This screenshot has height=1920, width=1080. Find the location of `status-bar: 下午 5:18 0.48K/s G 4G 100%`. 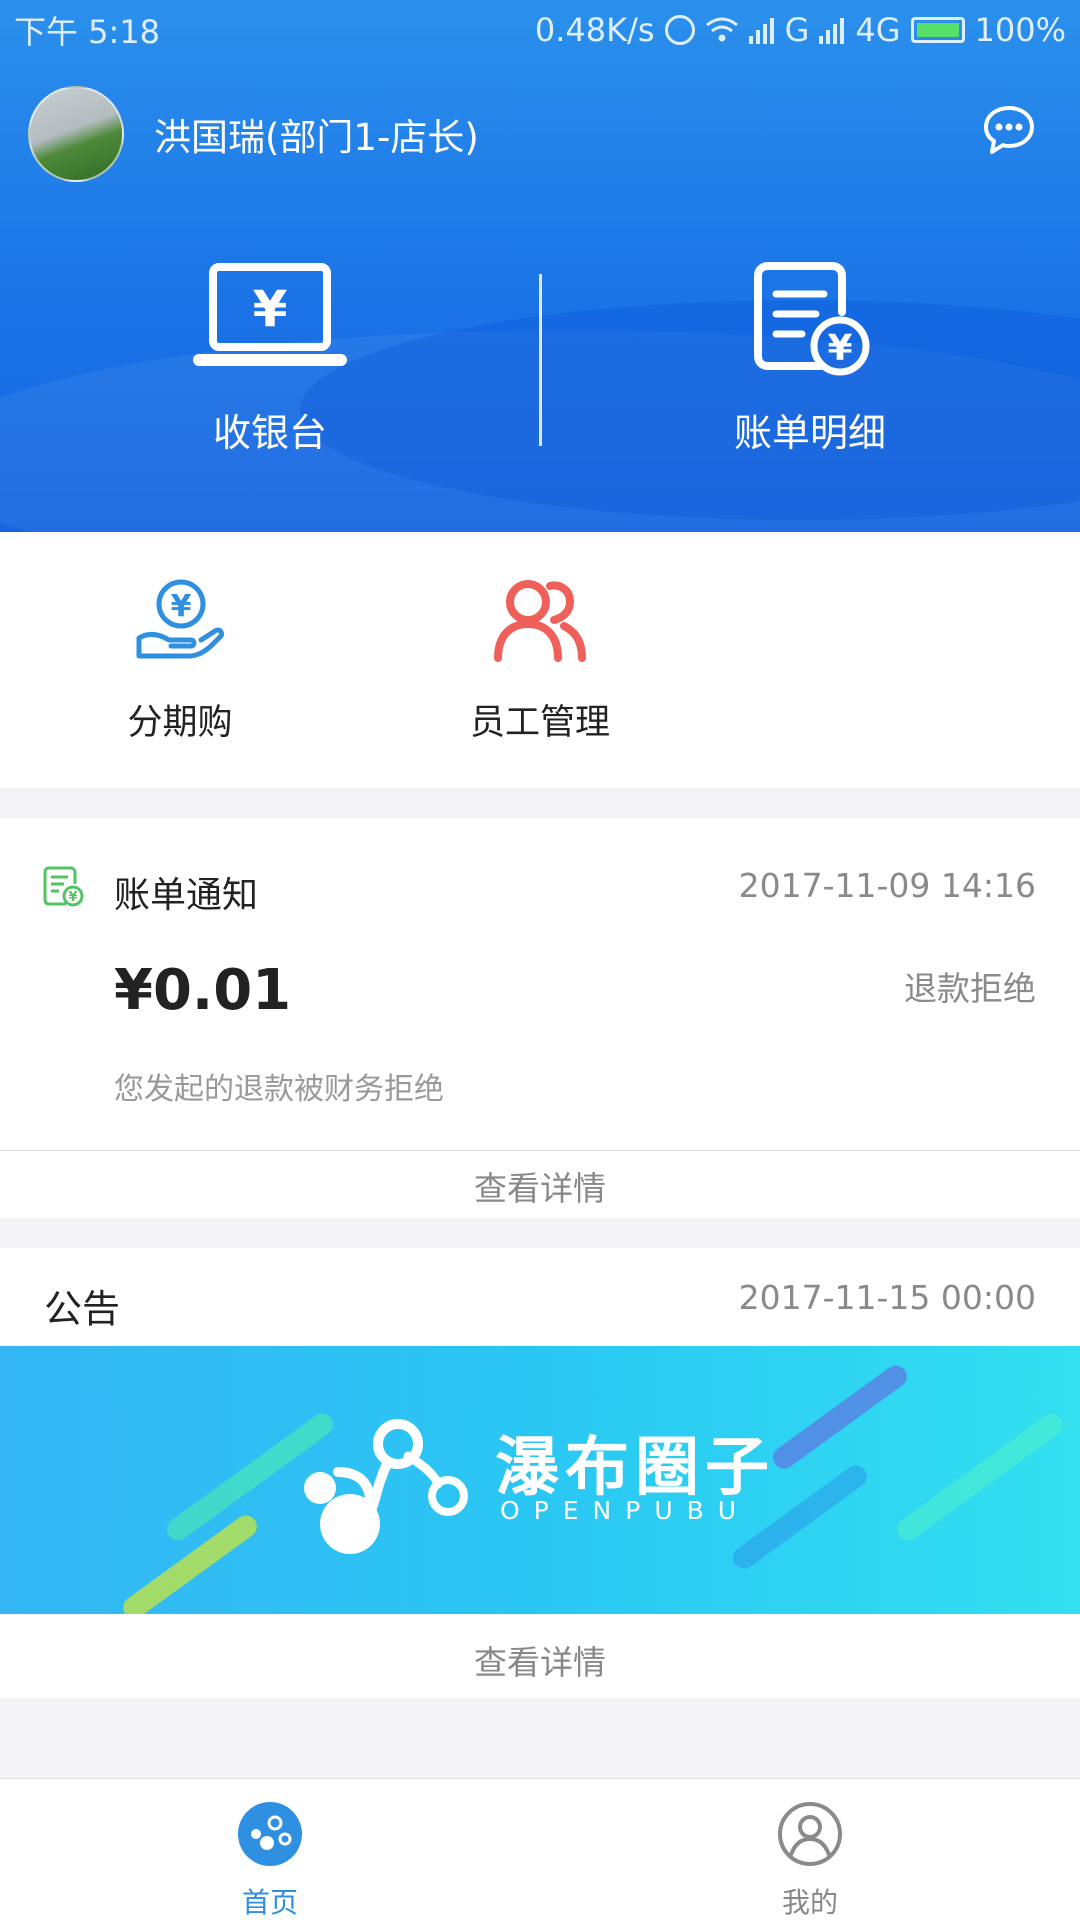

status-bar: 下午 5:18 0.48K/s G 4G 100% is located at coordinates (540, 30).